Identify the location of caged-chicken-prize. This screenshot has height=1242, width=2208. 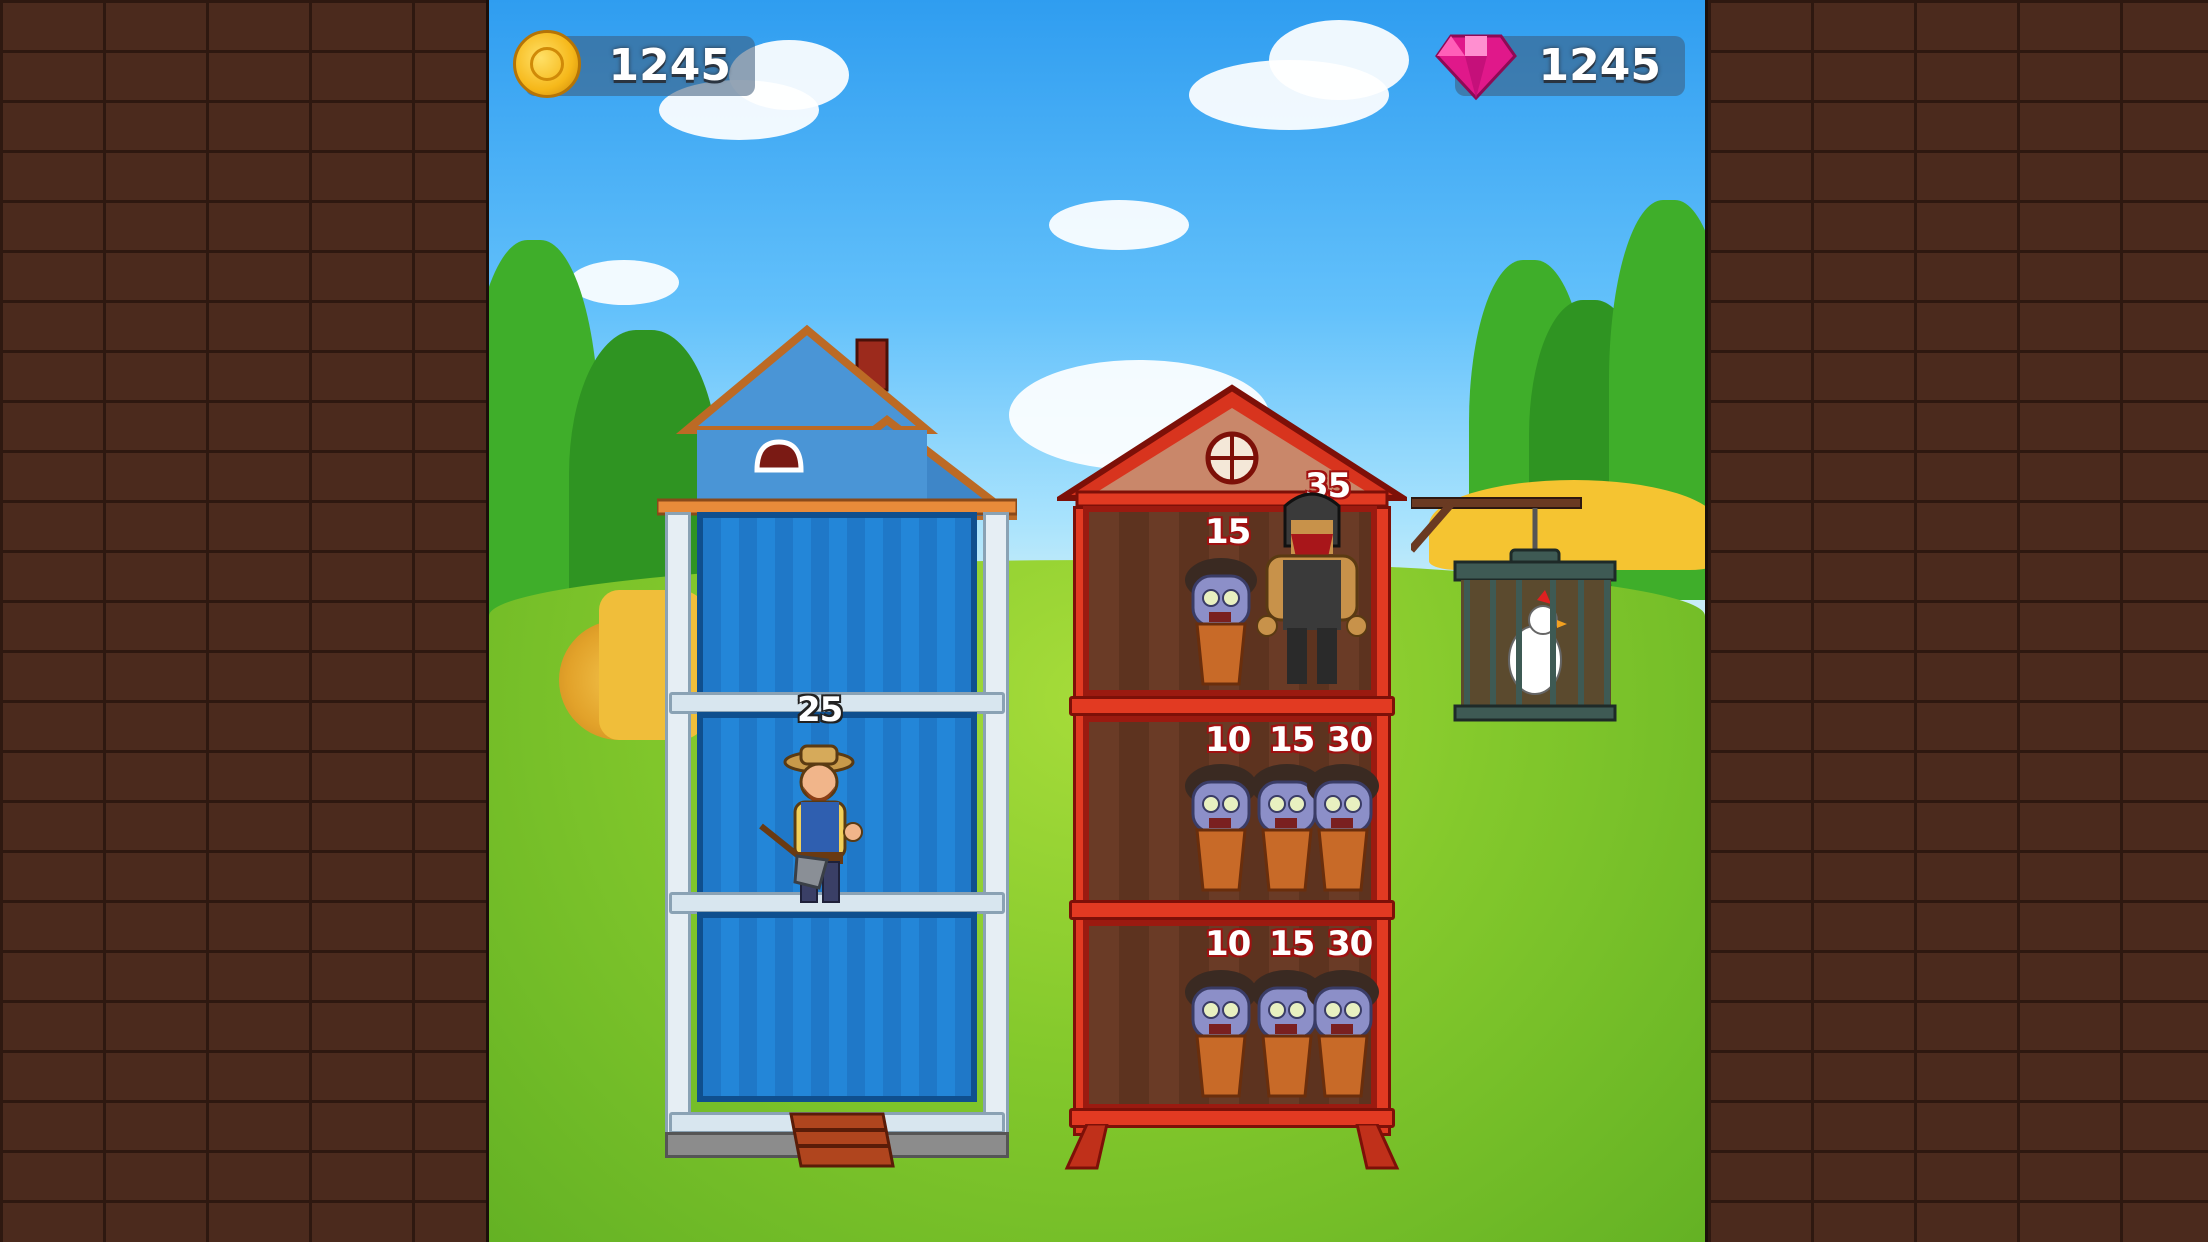
(1516, 610).